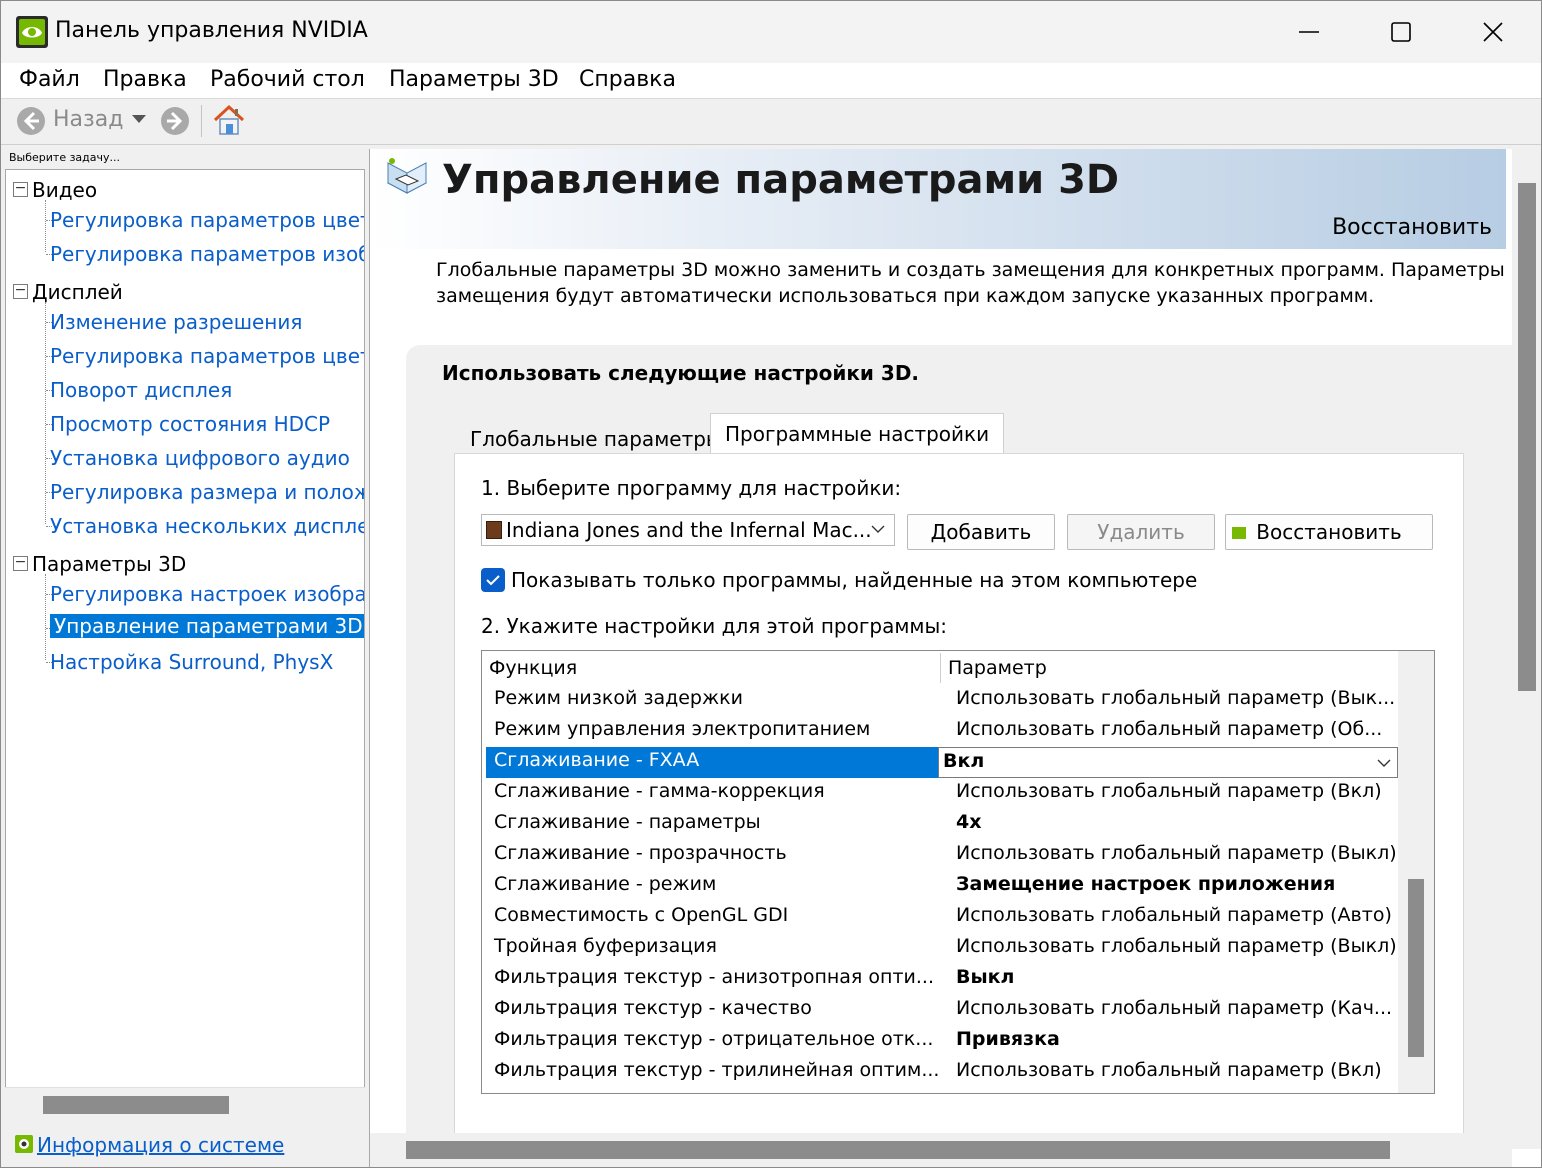  Describe the element at coordinates (997, 668) in the screenshot. I see `column-header-parameter: Параметр` at that location.